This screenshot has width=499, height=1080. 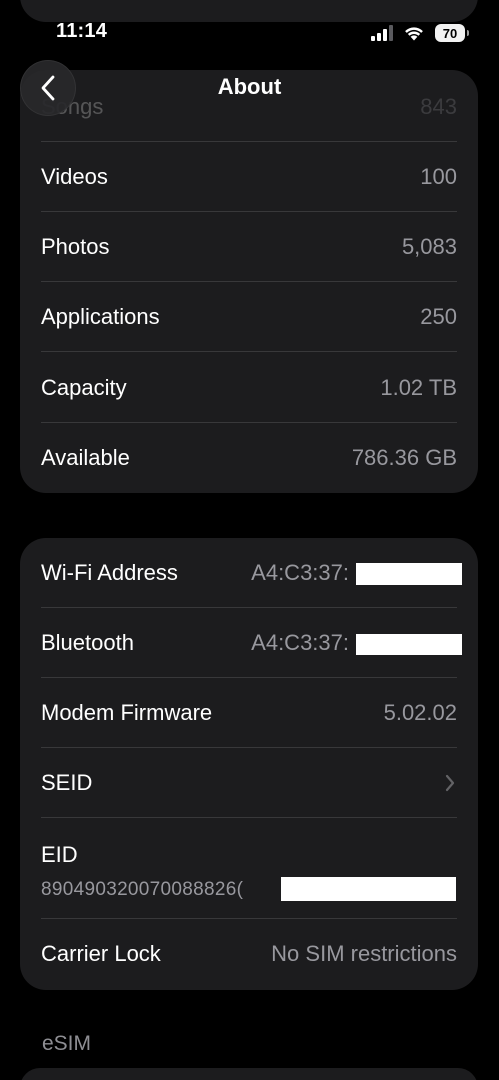 I want to click on carrier-lock-value: No SIM restrictions, so click(x=364, y=953).